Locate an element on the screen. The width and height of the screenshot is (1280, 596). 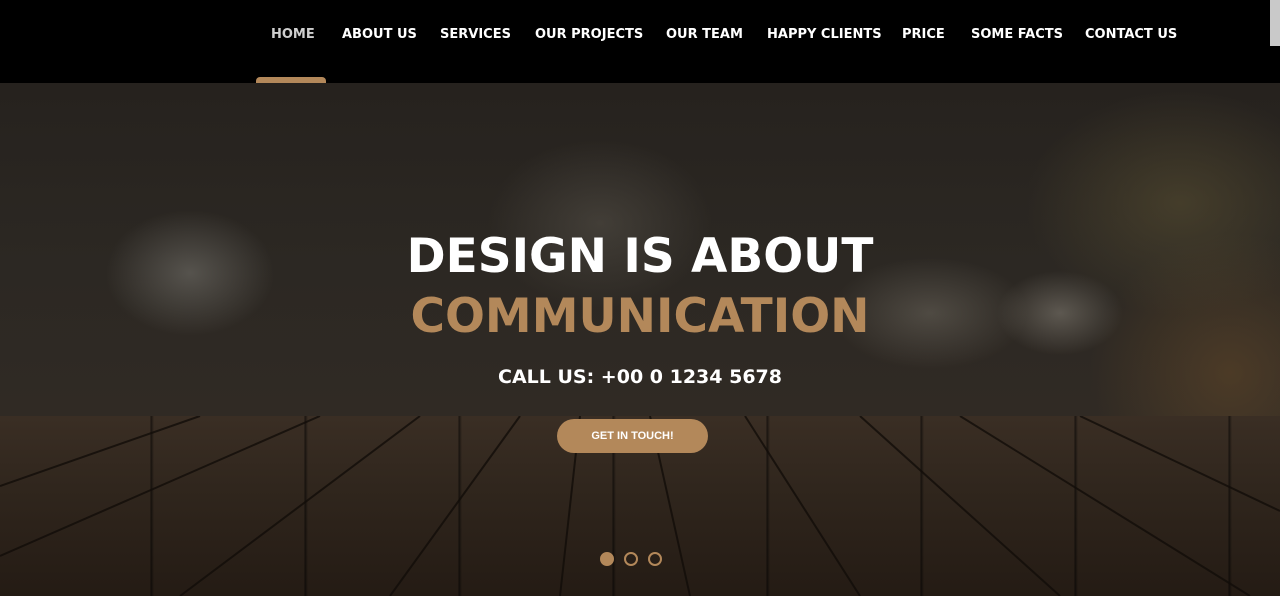
nav-item-home: HOME is located at coordinates (293, 34).